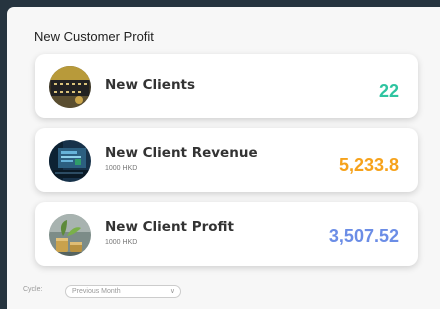 This screenshot has height=309, width=440. I want to click on card-value: 22, so click(388, 91).